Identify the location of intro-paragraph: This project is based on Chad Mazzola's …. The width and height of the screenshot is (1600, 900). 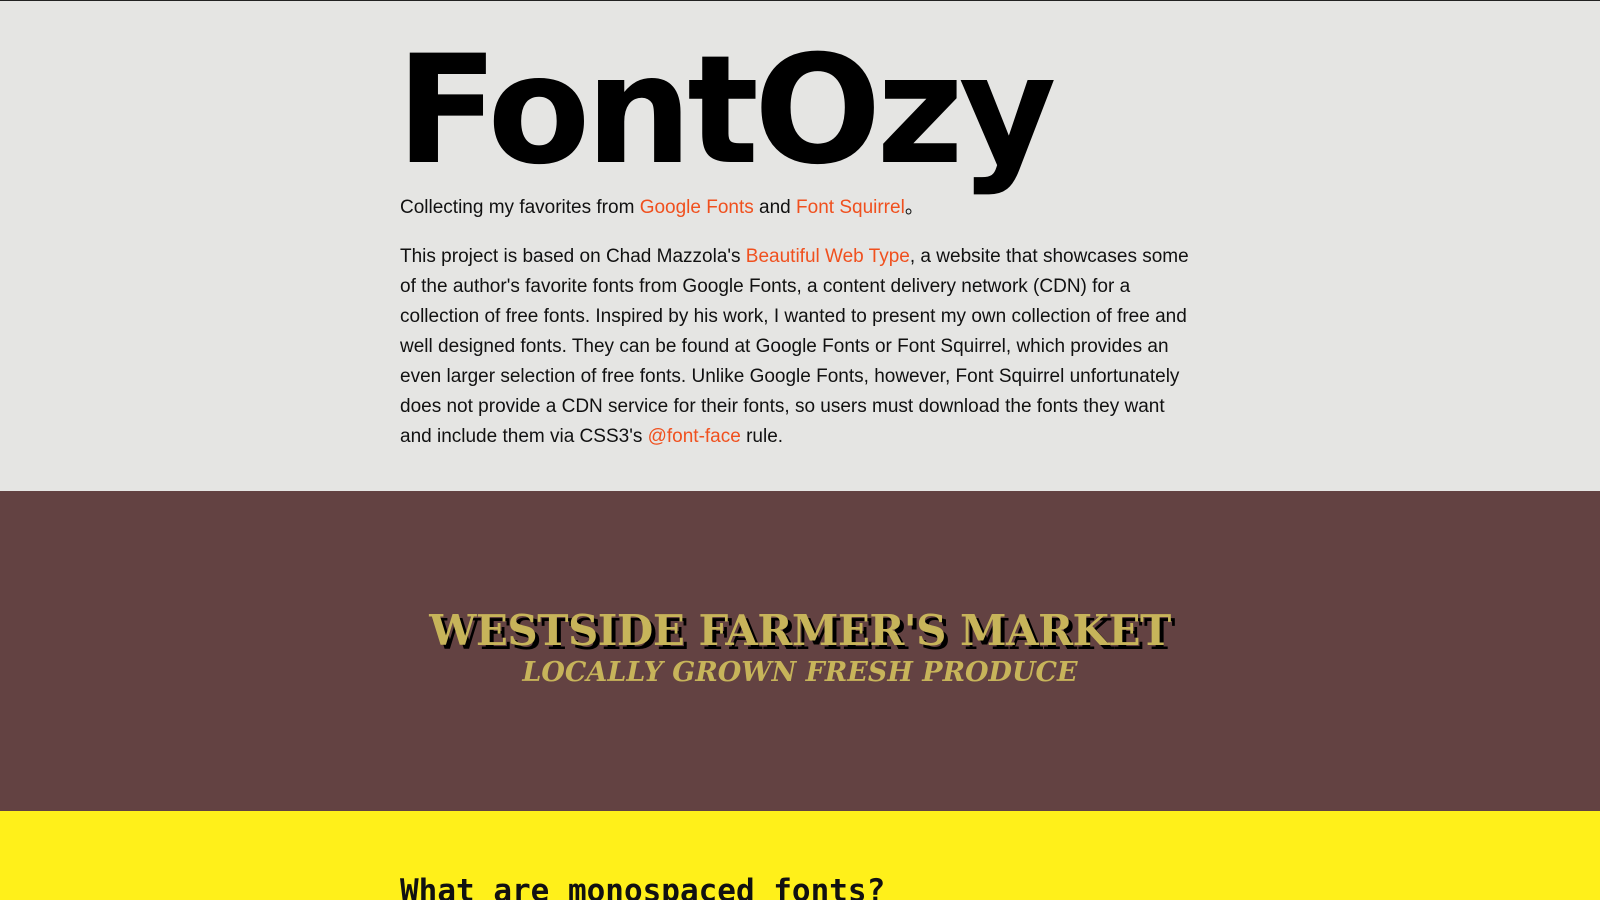
(800, 347).